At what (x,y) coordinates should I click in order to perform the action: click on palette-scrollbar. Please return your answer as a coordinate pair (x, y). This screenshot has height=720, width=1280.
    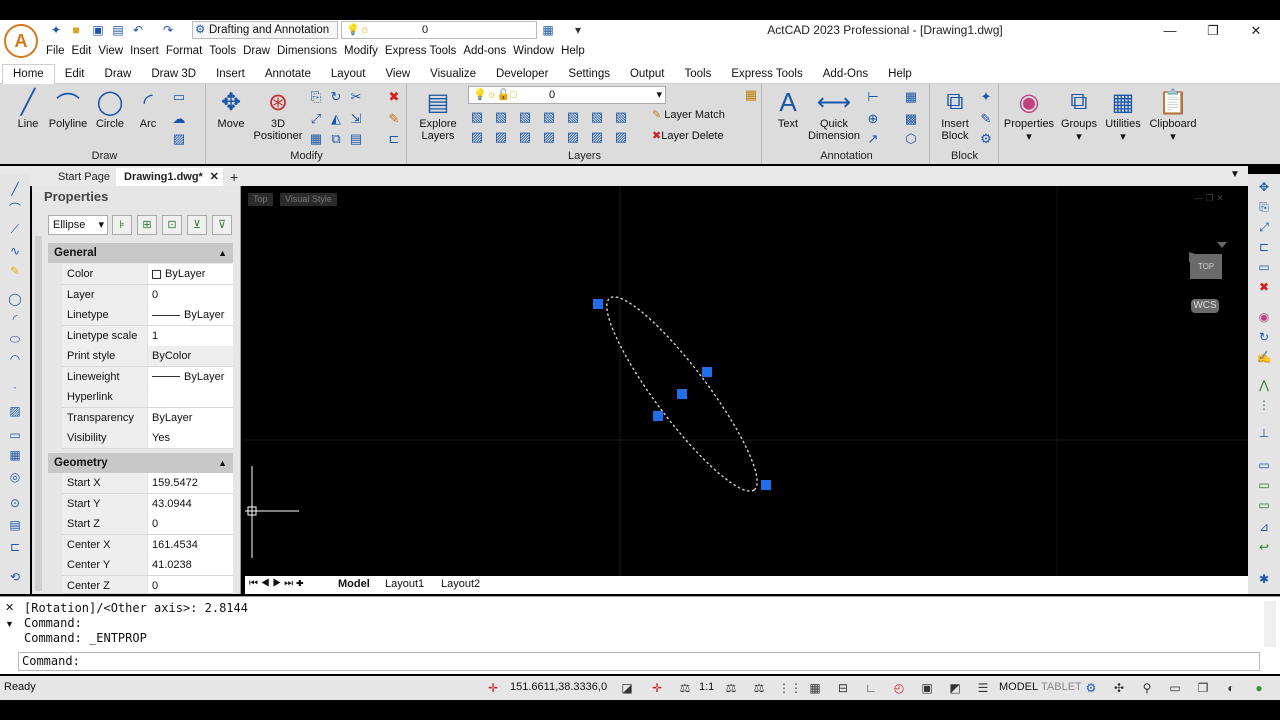
    Looking at the image, I should click on (38, 413).